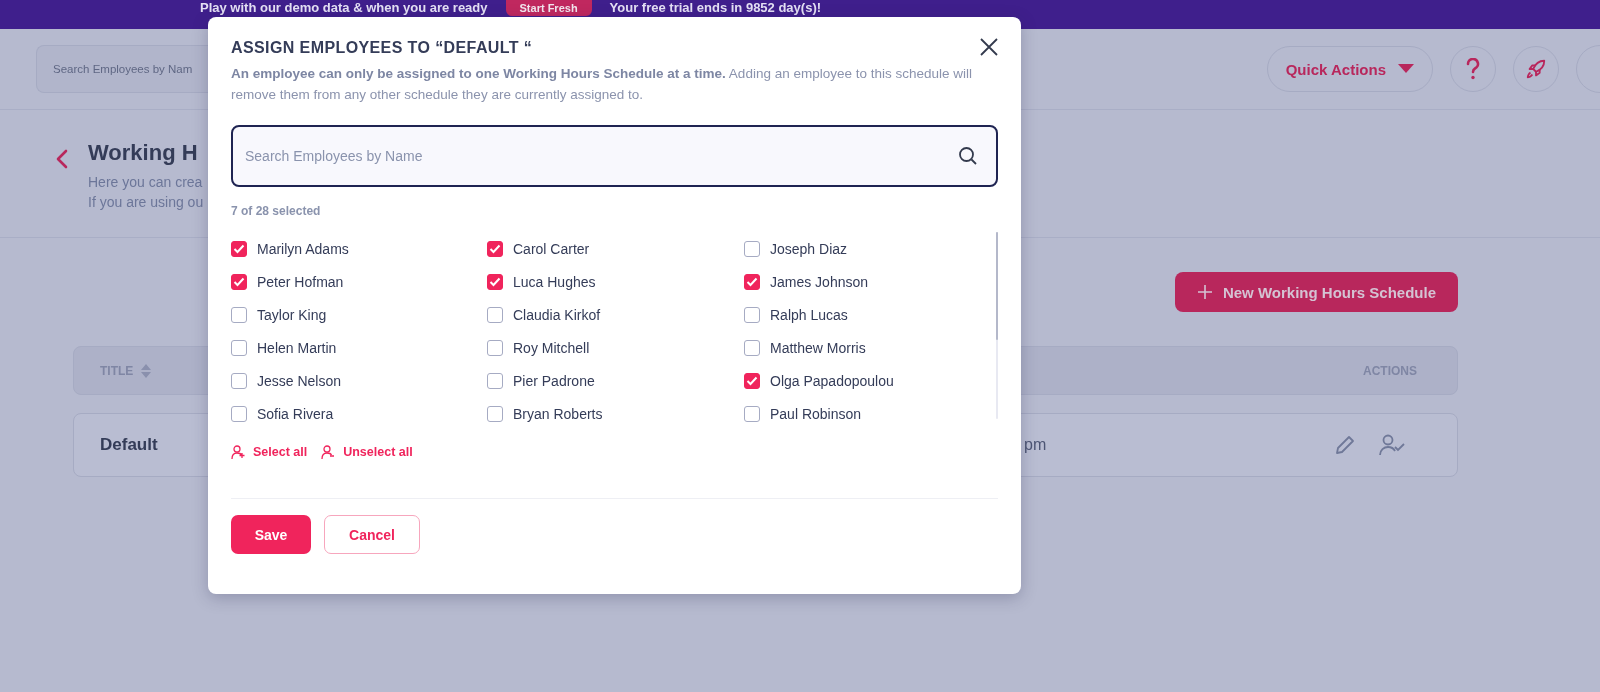  I want to click on employee-name: Claudia Kirkof, so click(557, 314).